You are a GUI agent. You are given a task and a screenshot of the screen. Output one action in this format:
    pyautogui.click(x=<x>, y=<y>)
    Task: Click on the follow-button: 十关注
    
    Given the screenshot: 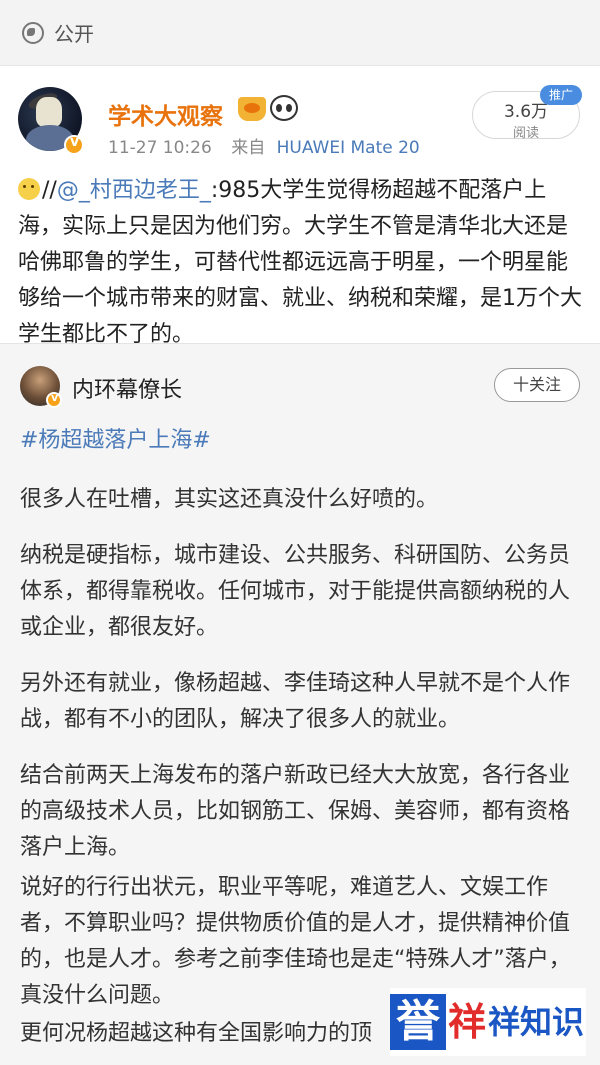 What is the action you would take?
    pyautogui.click(x=537, y=385)
    